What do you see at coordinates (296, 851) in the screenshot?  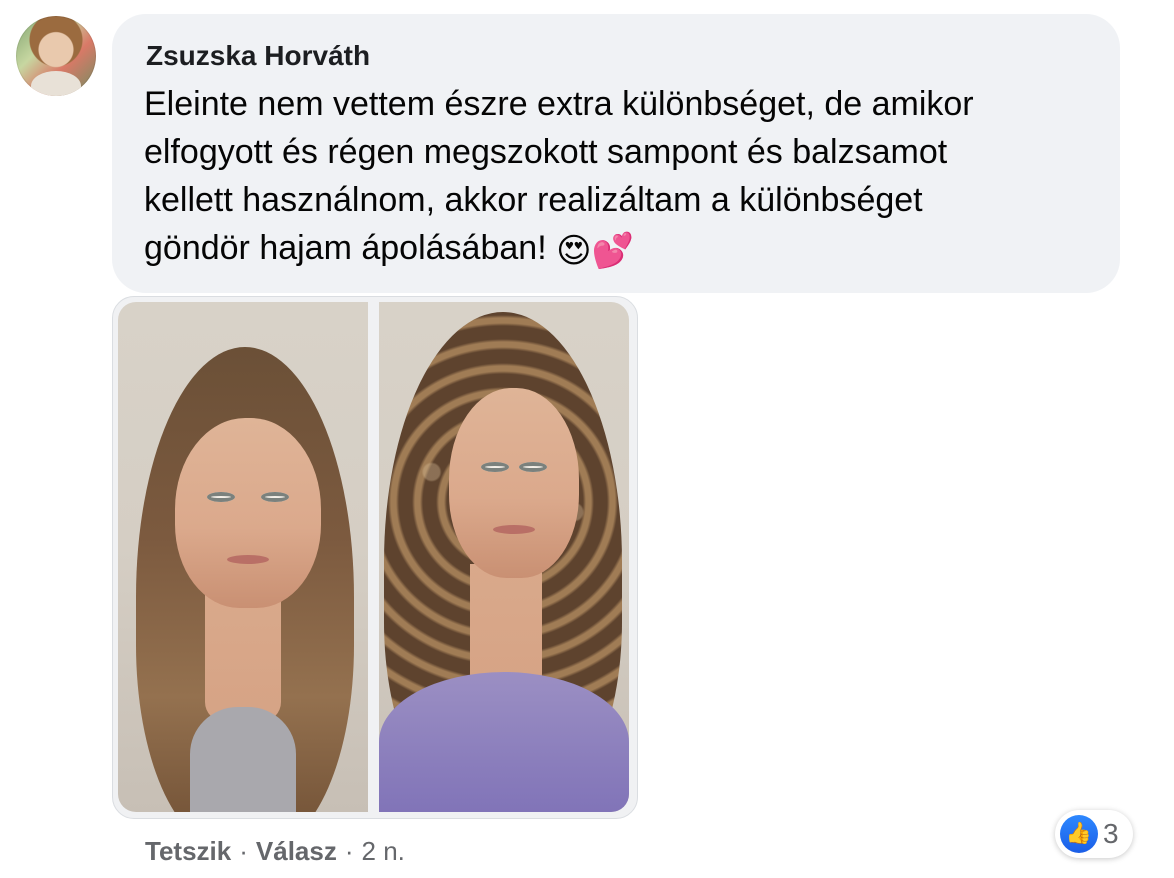 I see `reply-action-button: Válasz` at bounding box center [296, 851].